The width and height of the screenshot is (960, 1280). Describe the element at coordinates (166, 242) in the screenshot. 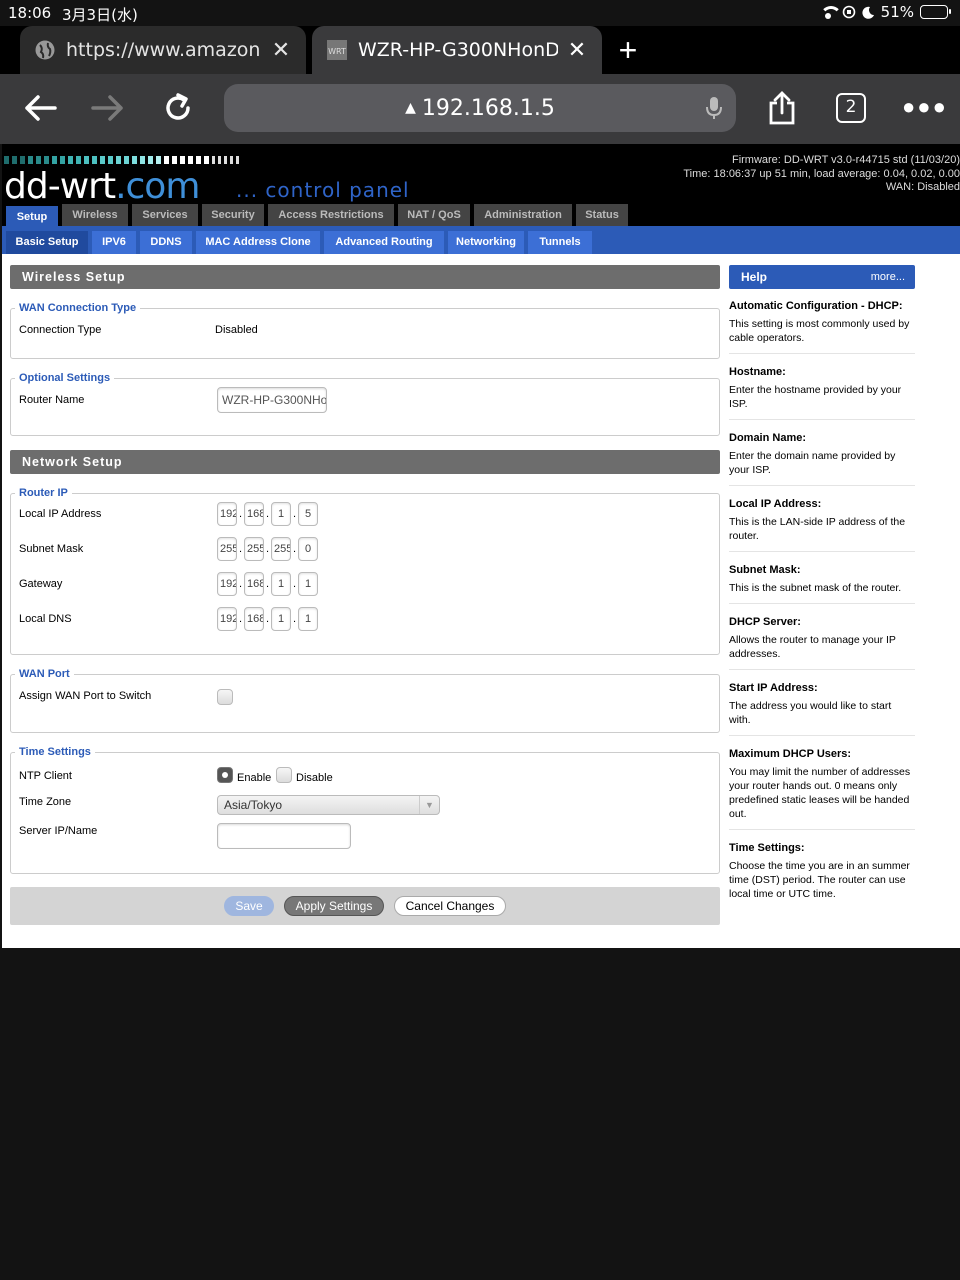

I see `subtab-ddns: DDNS` at that location.